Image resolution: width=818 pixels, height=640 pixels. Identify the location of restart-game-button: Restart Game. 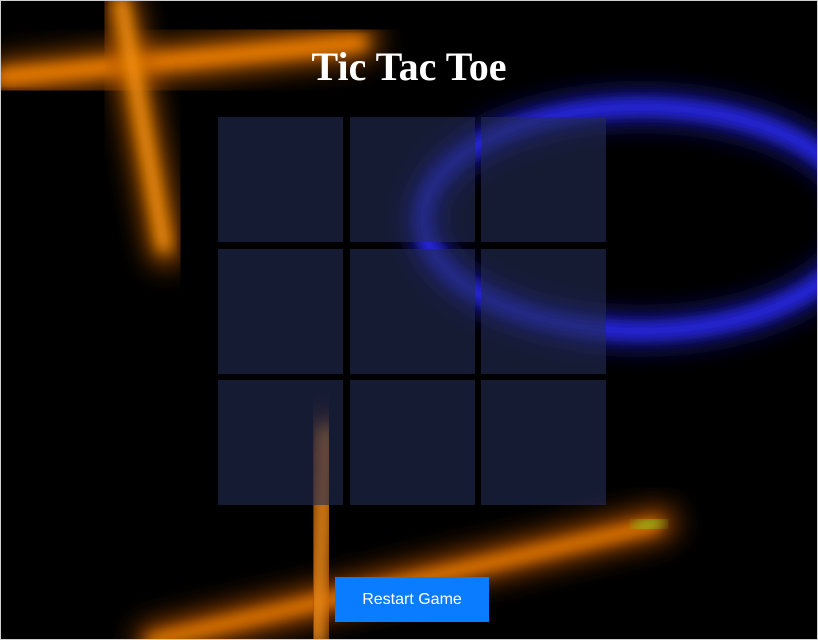
(412, 599).